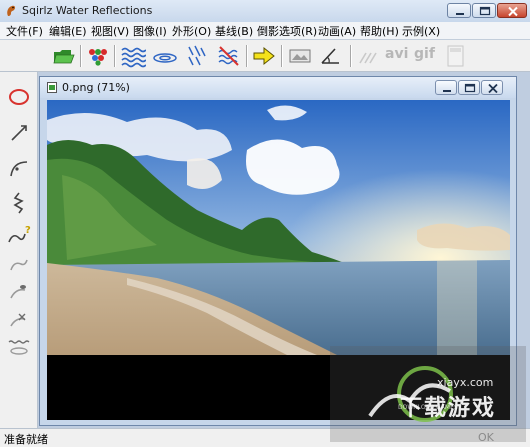 The image size is (530, 447). What do you see at coordinates (300, 56) in the screenshot?
I see `picture-frame-icon` at bounding box center [300, 56].